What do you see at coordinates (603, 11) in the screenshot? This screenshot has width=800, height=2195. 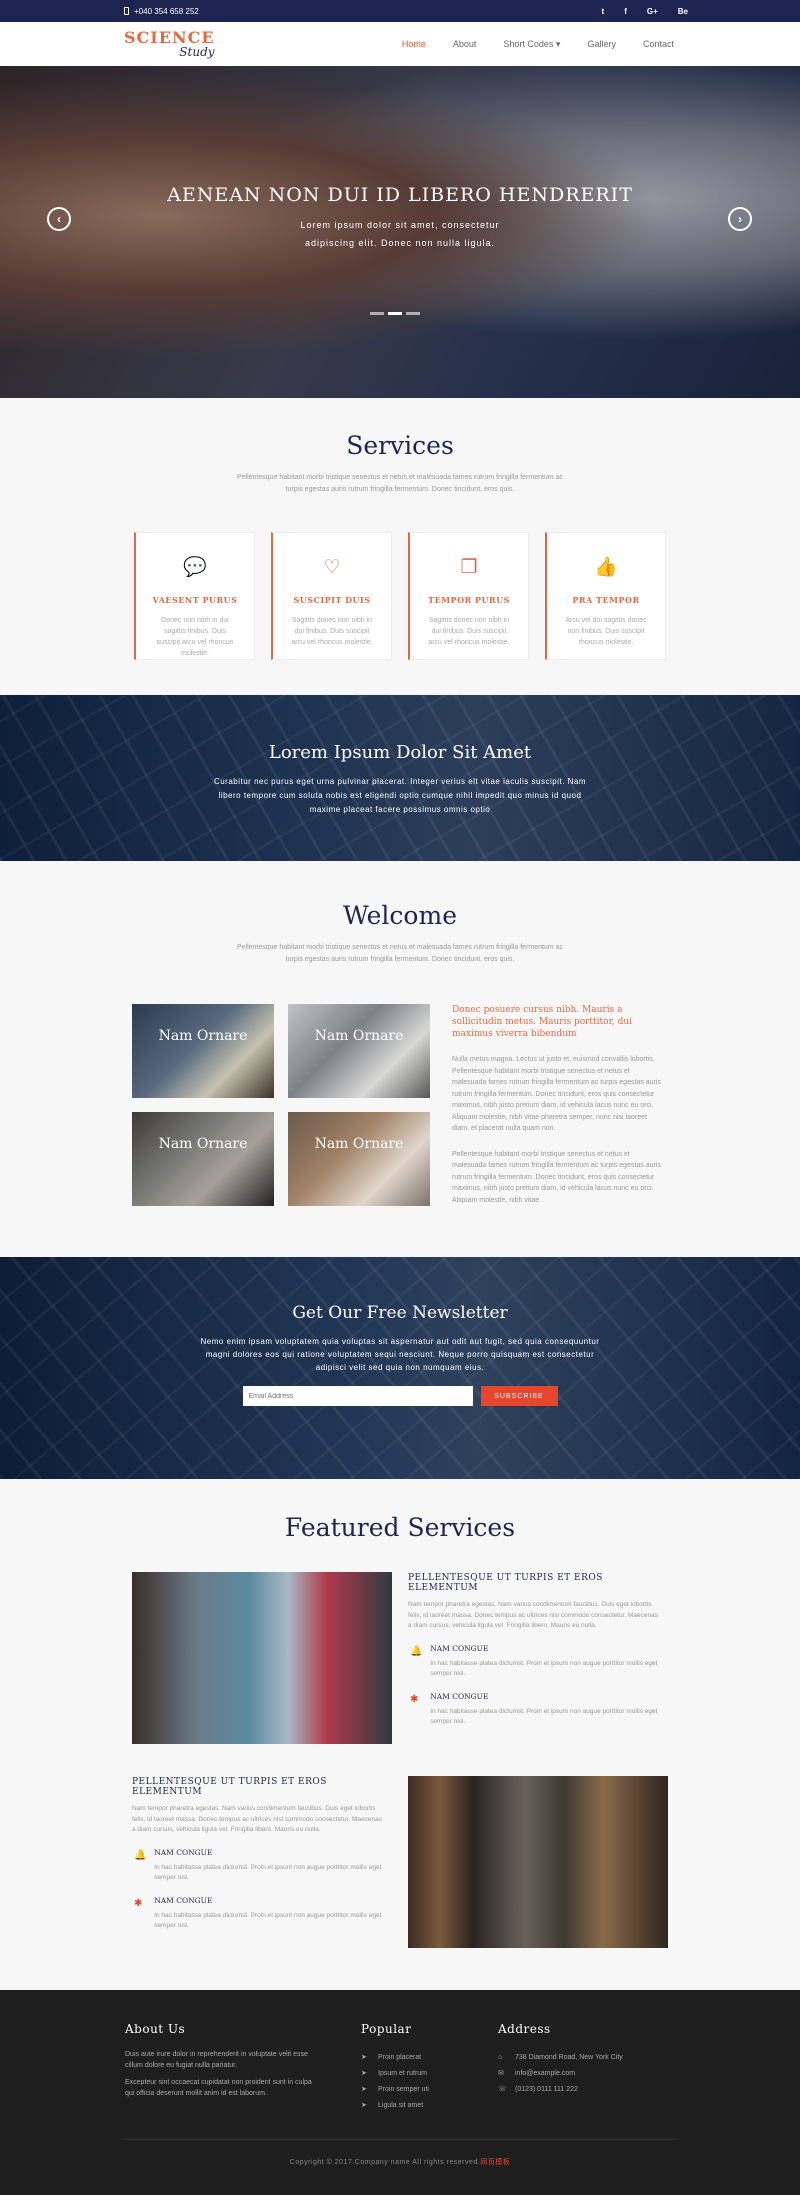 I see `twitter-icon: t` at bounding box center [603, 11].